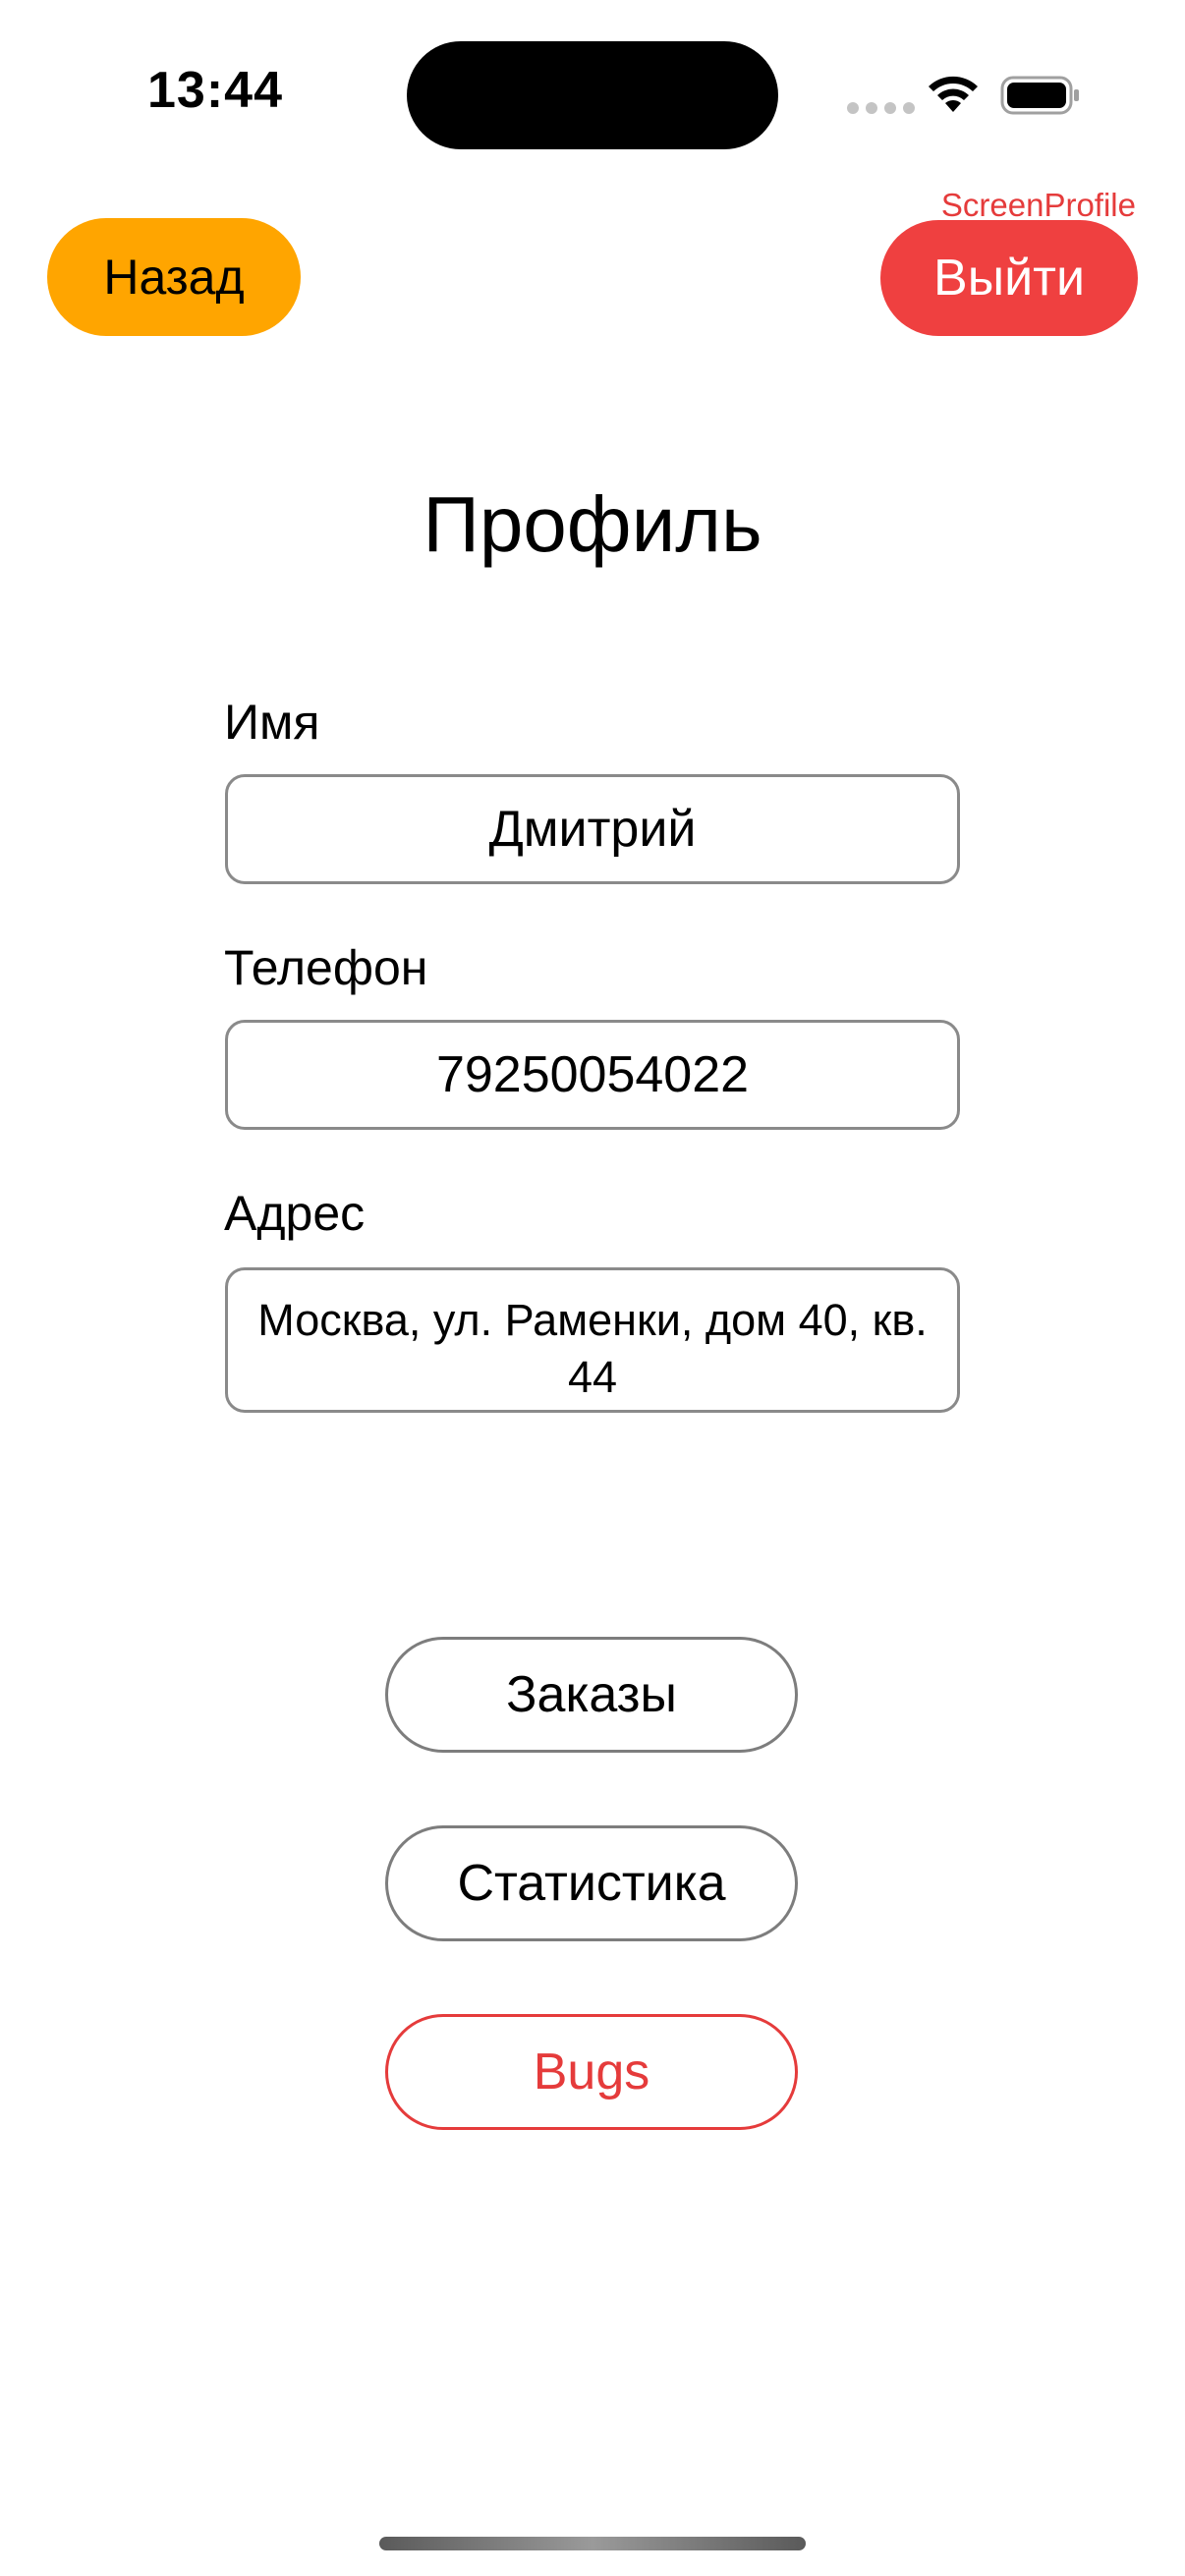 The height and width of the screenshot is (2576, 1185). Describe the element at coordinates (174, 277) in the screenshot. I see `back-button: Назад` at that location.